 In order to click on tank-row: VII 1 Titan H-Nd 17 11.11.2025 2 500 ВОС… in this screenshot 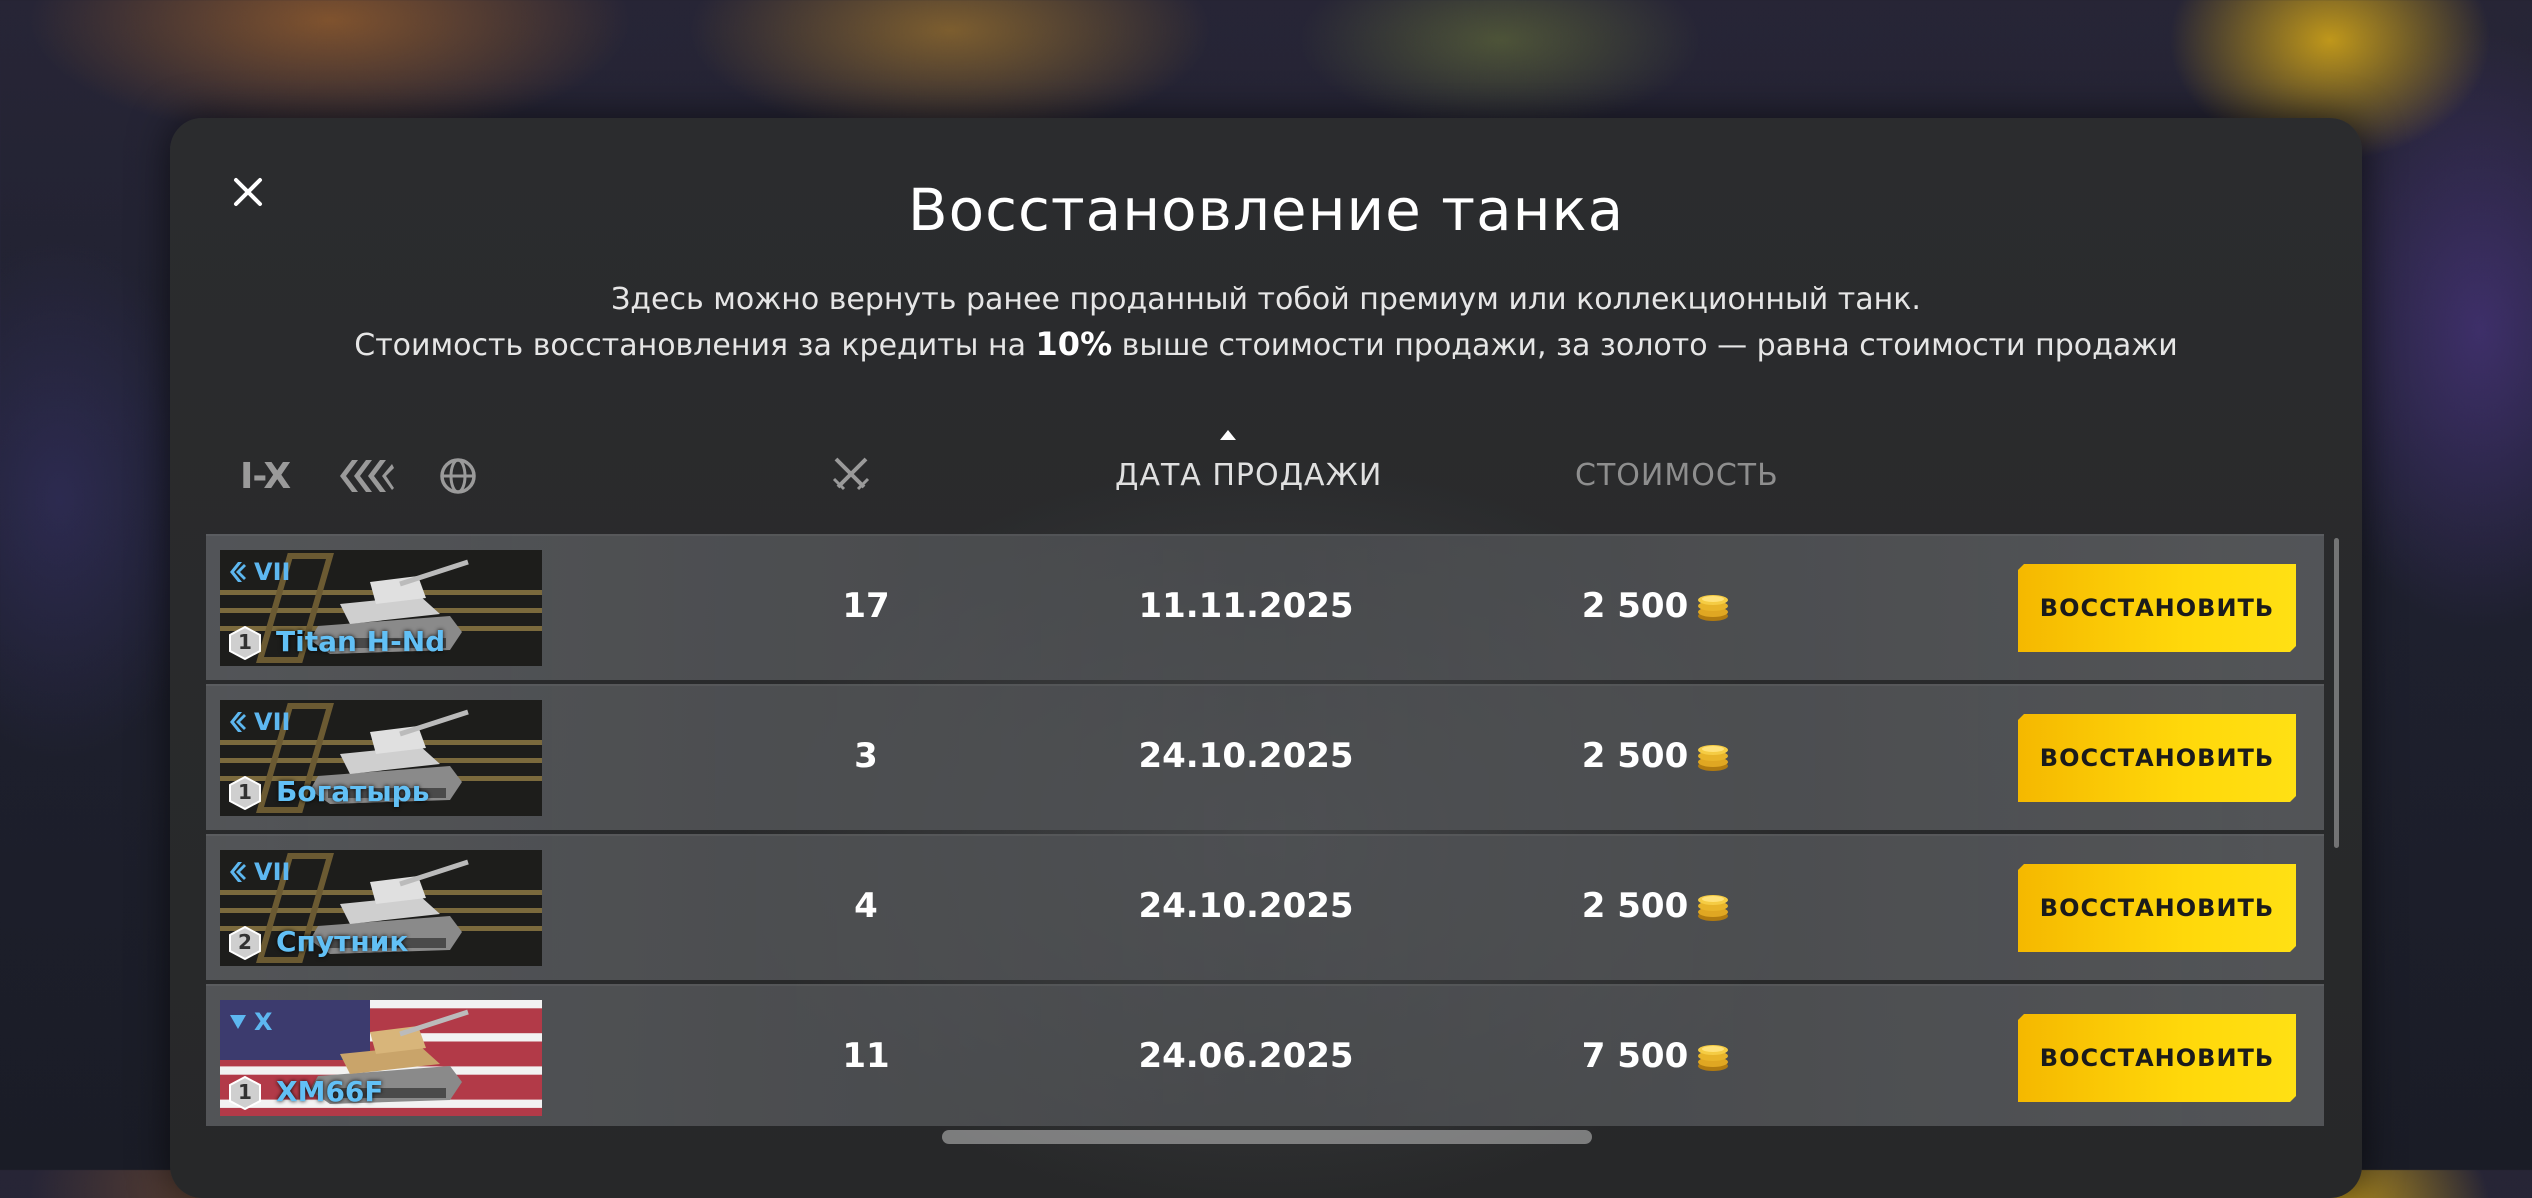, I will do `click(1265, 607)`.